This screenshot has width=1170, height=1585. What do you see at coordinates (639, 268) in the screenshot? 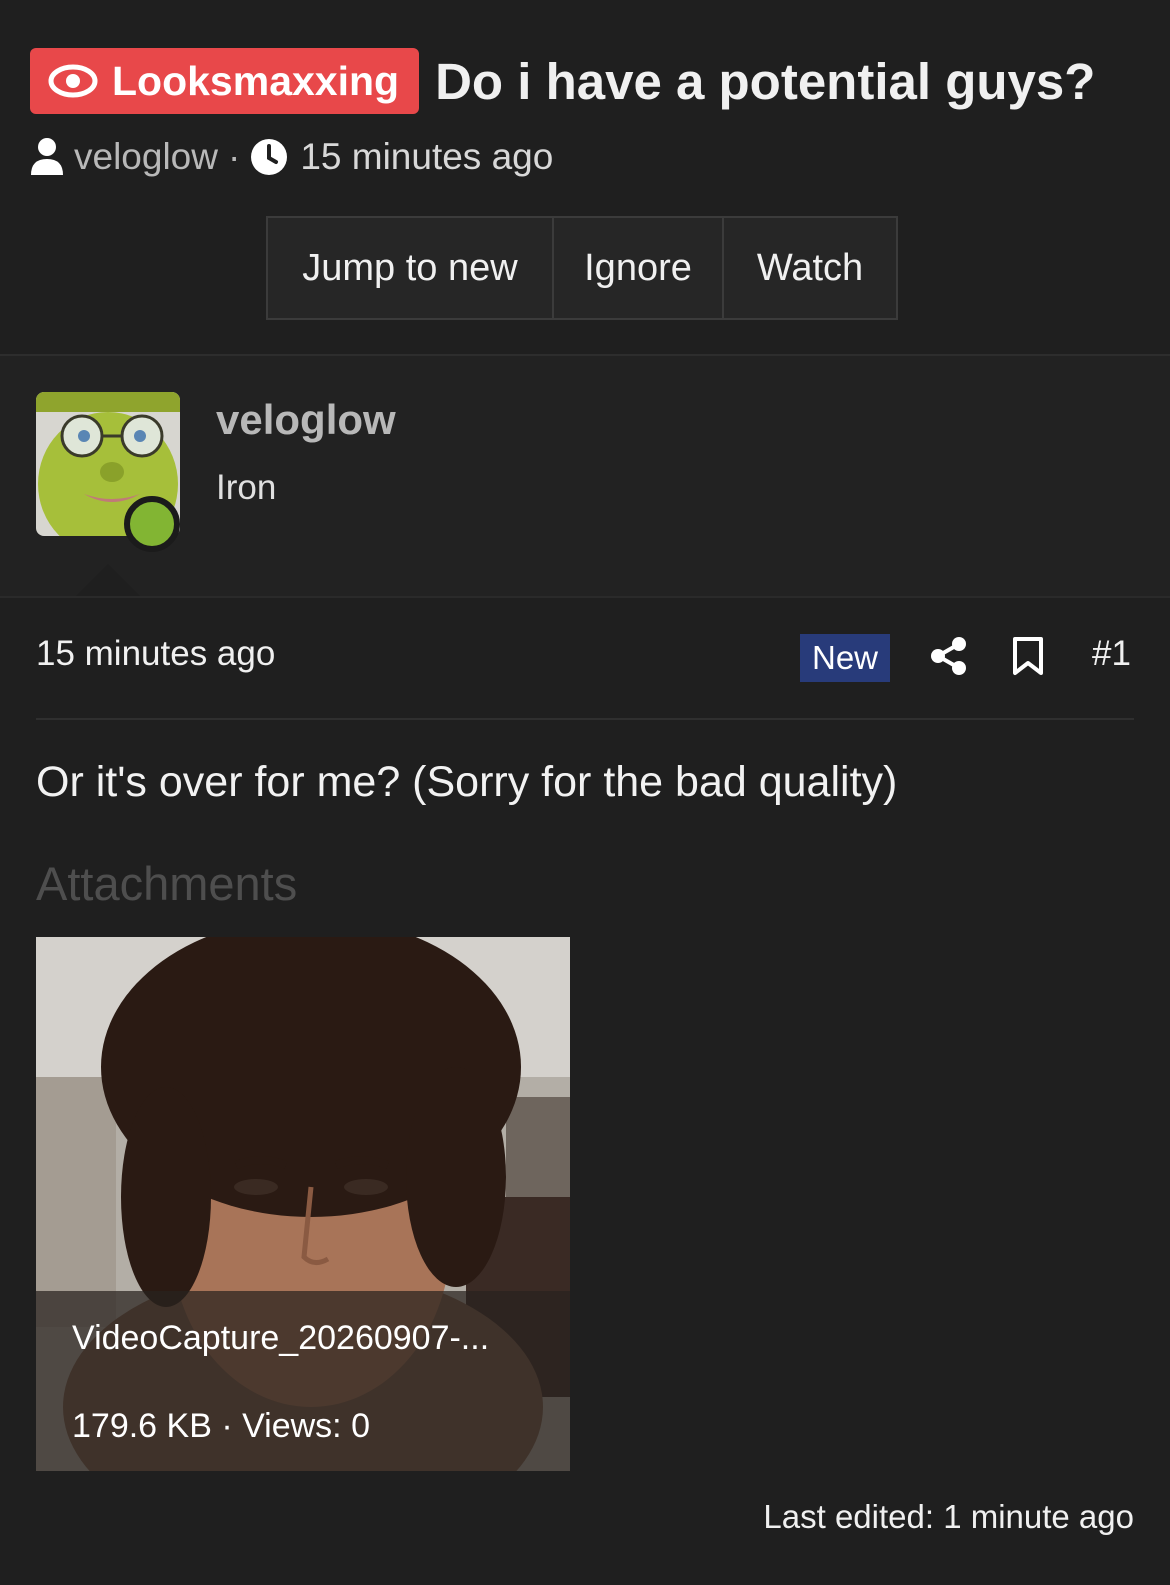
I see `ignore-button: Ignore` at bounding box center [639, 268].